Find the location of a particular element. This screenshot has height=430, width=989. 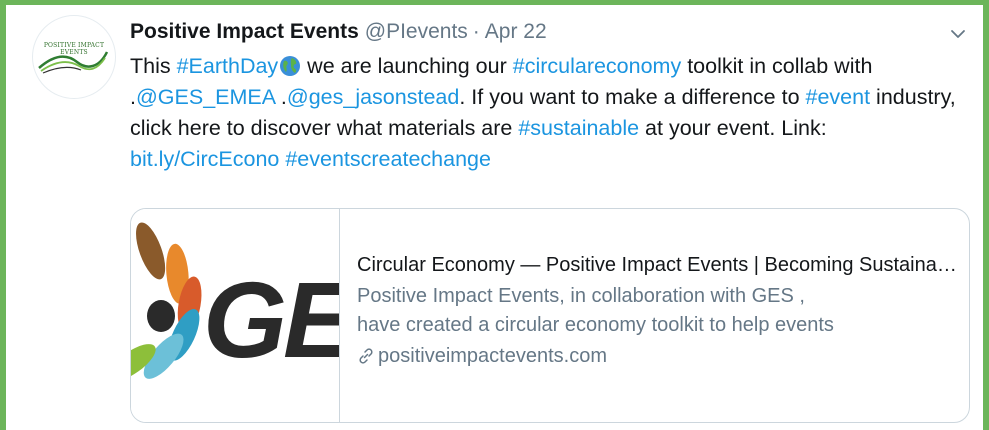

author-name: Positive Impact Events is located at coordinates (244, 31).